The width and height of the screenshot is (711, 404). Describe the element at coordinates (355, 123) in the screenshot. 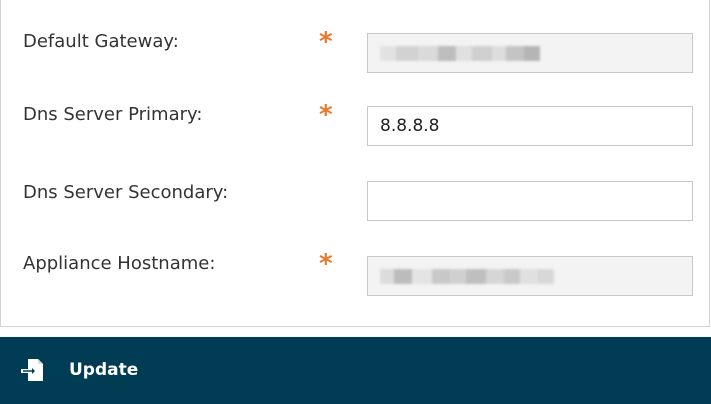

I see `dns-primary-row: Dns Server Primary: *` at that location.